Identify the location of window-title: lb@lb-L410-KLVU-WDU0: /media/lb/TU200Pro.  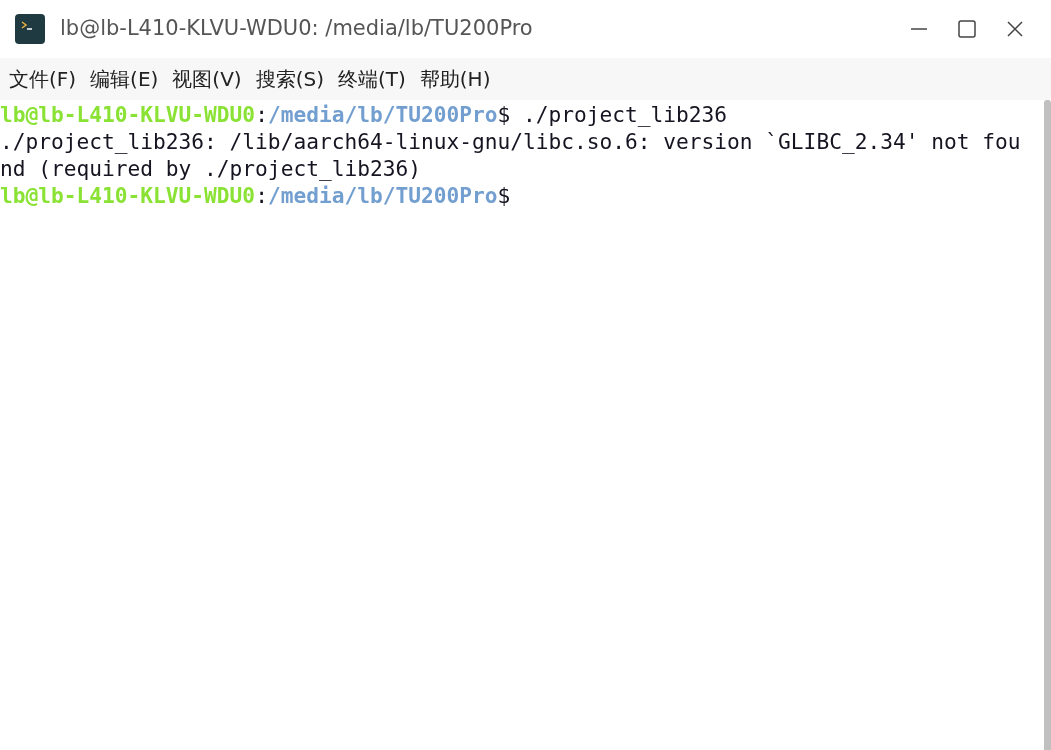
(296, 29).